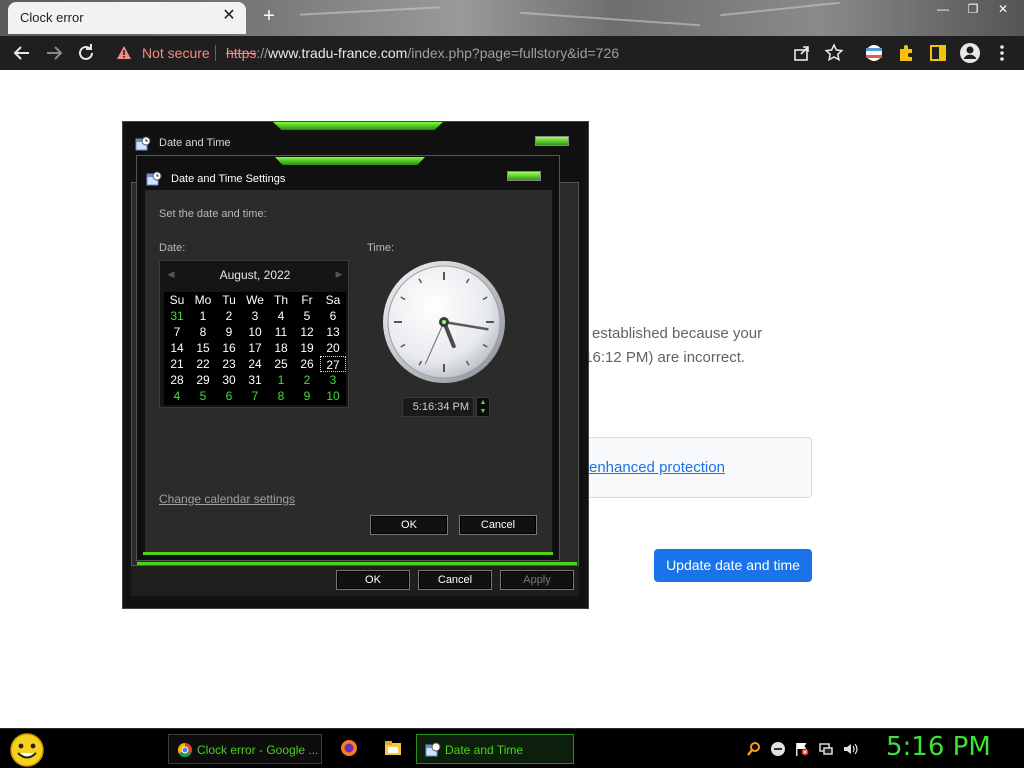 This screenshot has width=1024, height=768. What do you see at coordinates (255, 348) in the screenshot?
I see `calendar-day: 17` at bounding box center [255, 348].